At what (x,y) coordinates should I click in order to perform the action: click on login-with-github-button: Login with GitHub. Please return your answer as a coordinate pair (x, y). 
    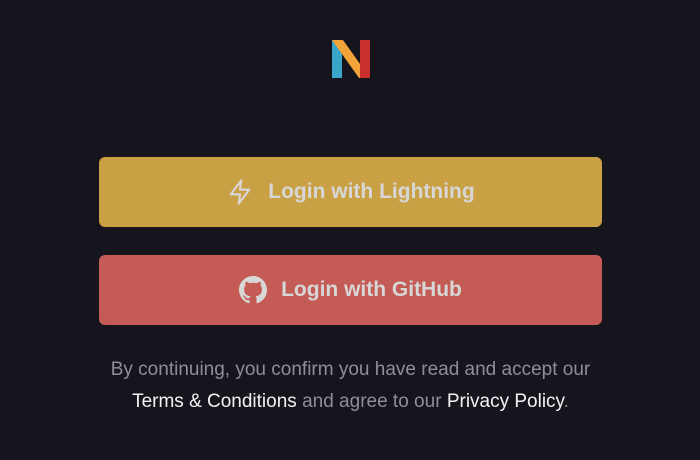
    Looking at the image, I should click on (350, 290).